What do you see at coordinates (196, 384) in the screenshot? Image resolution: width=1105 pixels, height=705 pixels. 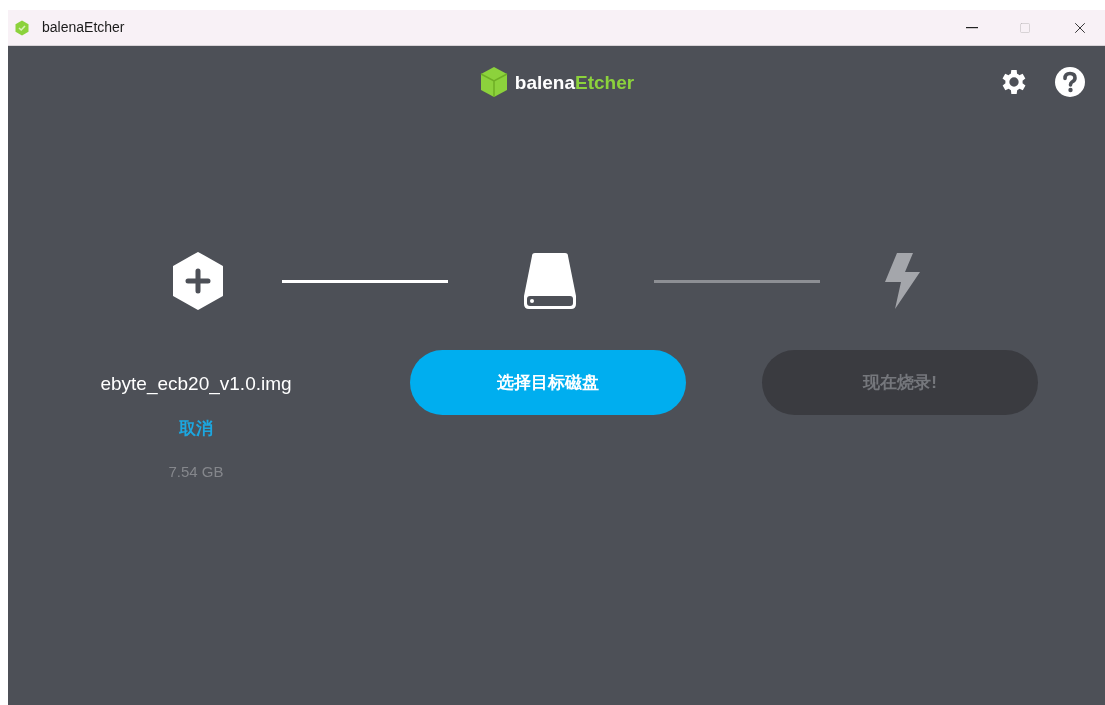 I see `image-filename: ebyte_ecb20_v1.0.img` at bounding box center [196, 384].